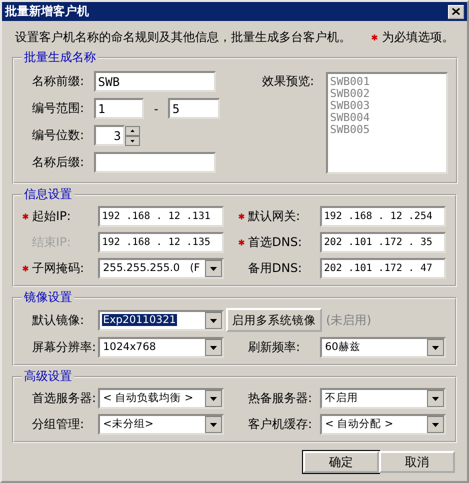  I want to click on group-title: 批量生成名称, so click(60, 57).